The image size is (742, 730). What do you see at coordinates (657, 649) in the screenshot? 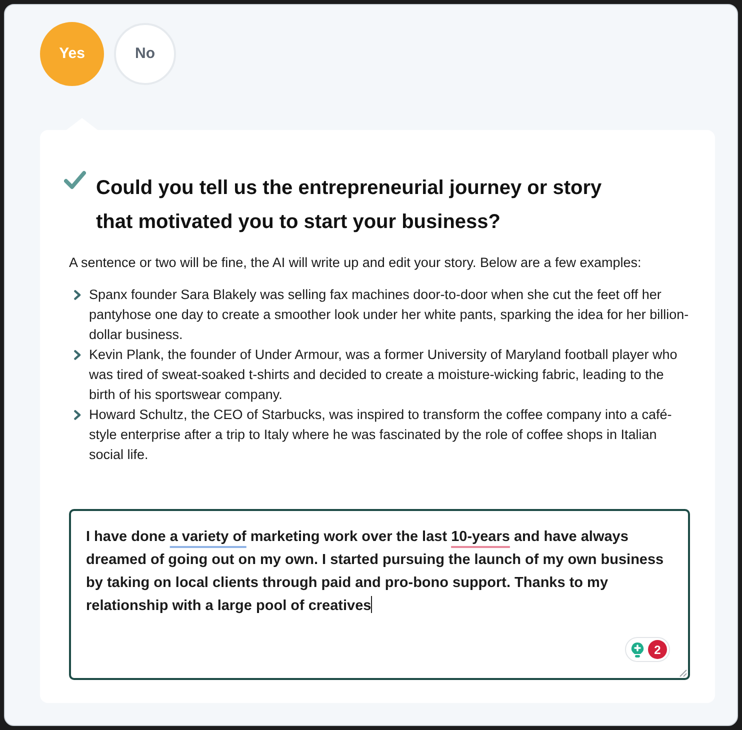
I see `suggestion-count-badge: 2` at bounding box center [657, 649].